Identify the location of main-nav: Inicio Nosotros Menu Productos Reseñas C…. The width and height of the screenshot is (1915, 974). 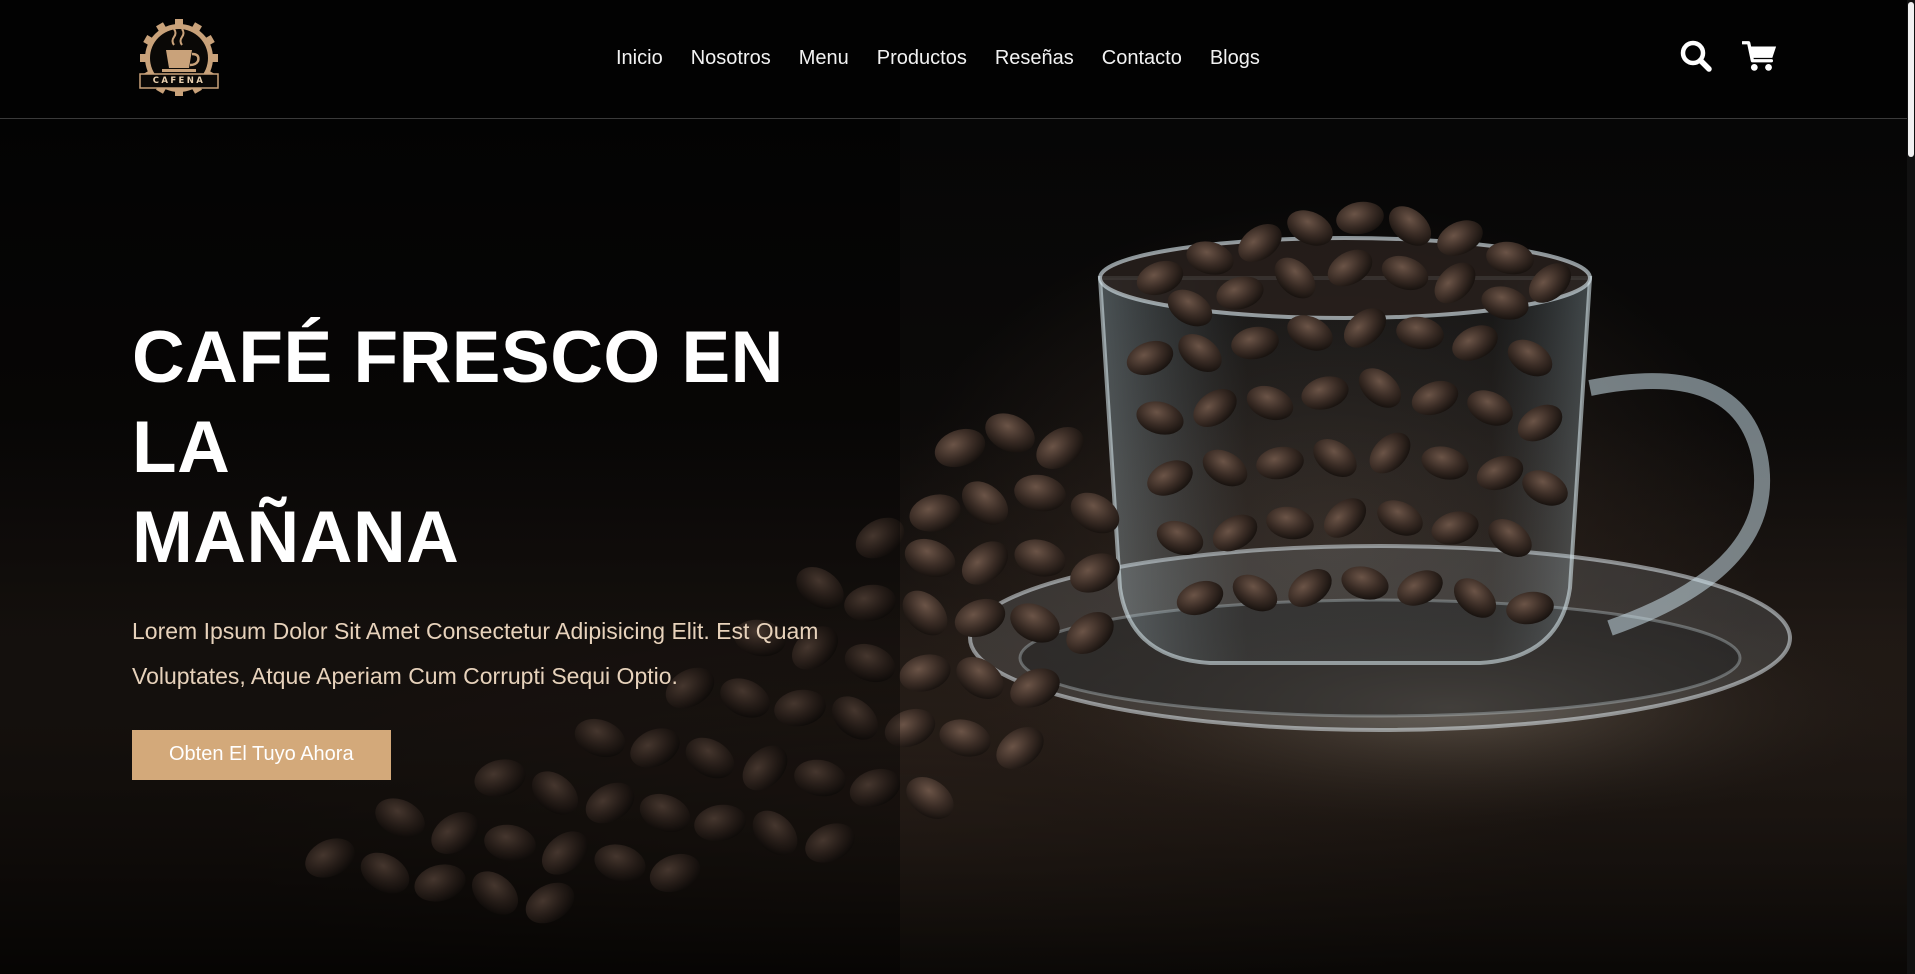
(952, 58).